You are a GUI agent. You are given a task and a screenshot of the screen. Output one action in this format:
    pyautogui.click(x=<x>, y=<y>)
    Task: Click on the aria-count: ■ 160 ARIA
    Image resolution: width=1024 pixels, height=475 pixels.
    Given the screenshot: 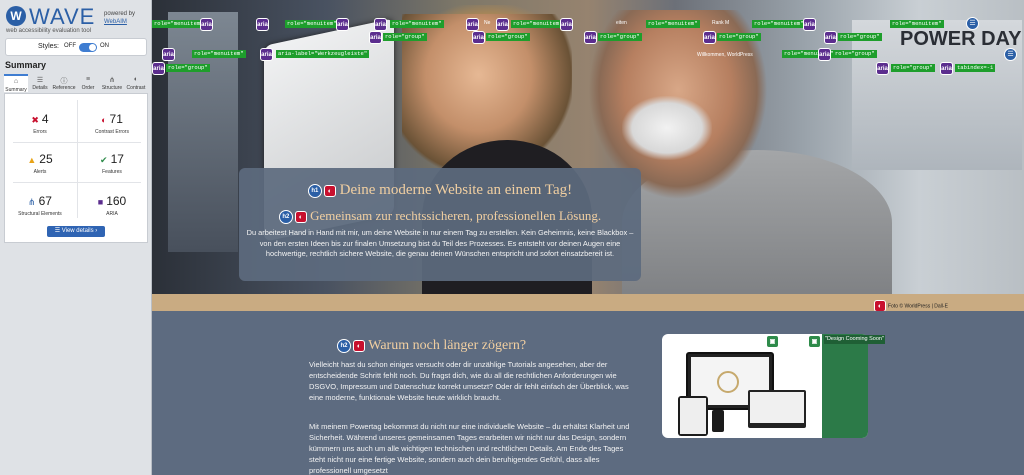 What is the action you would take?
    pyautogui.click(x=112, y=204)
    